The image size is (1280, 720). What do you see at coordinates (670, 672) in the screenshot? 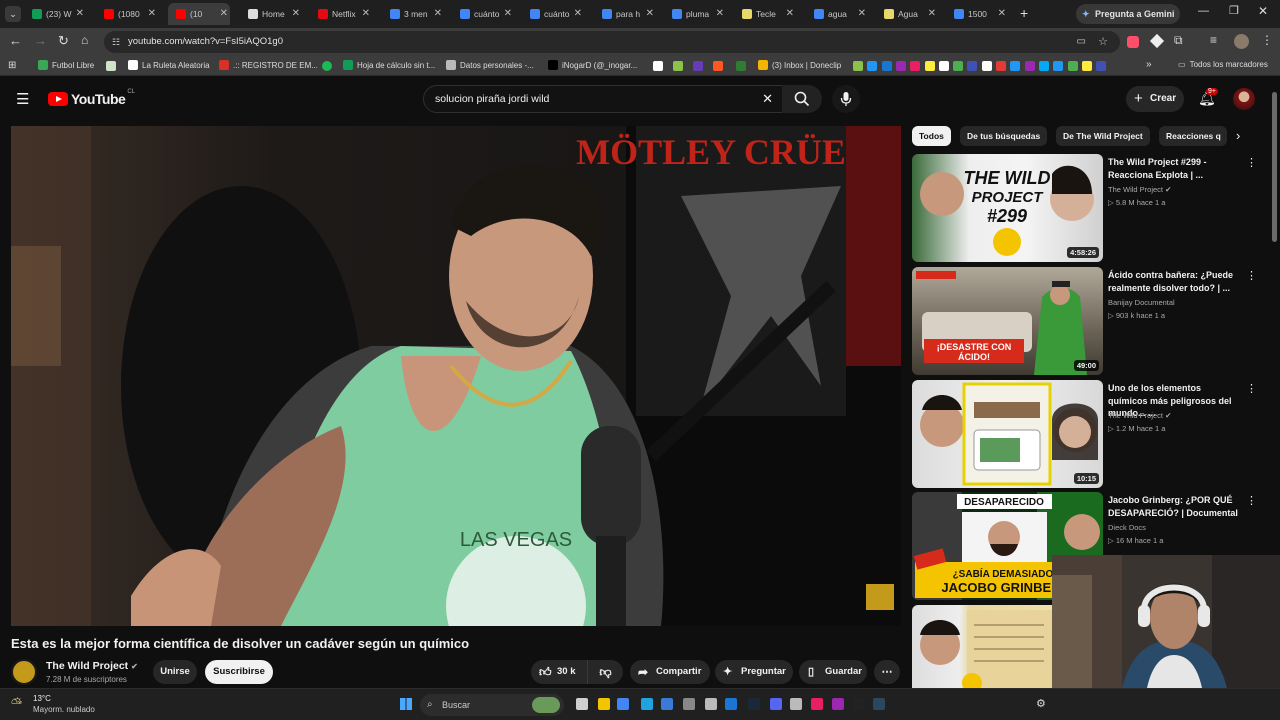
I see `share-button: ➦ Compartir` at bounding box center [670, 672].